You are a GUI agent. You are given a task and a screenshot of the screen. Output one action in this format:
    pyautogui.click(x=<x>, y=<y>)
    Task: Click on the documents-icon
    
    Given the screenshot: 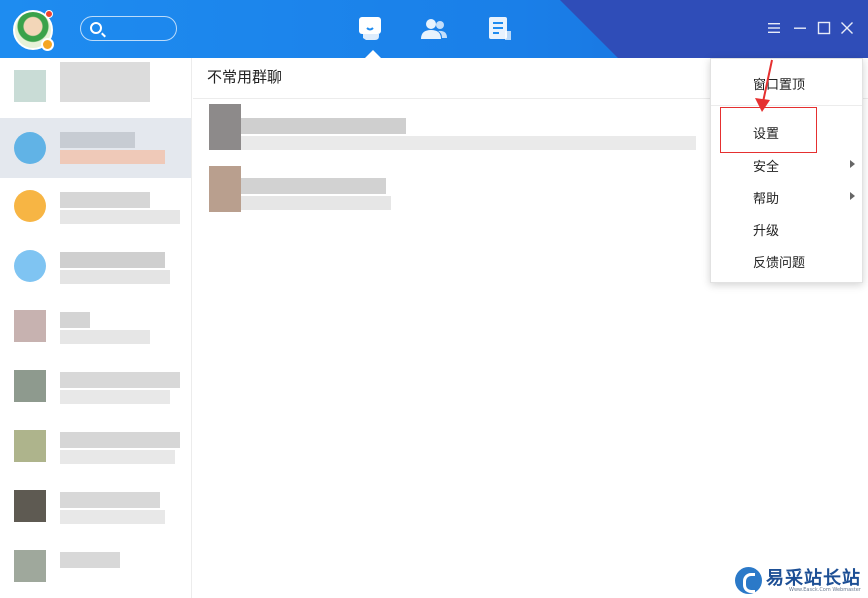 What is the action you would take?
    pyautogui.click(x=500, y=29)
    